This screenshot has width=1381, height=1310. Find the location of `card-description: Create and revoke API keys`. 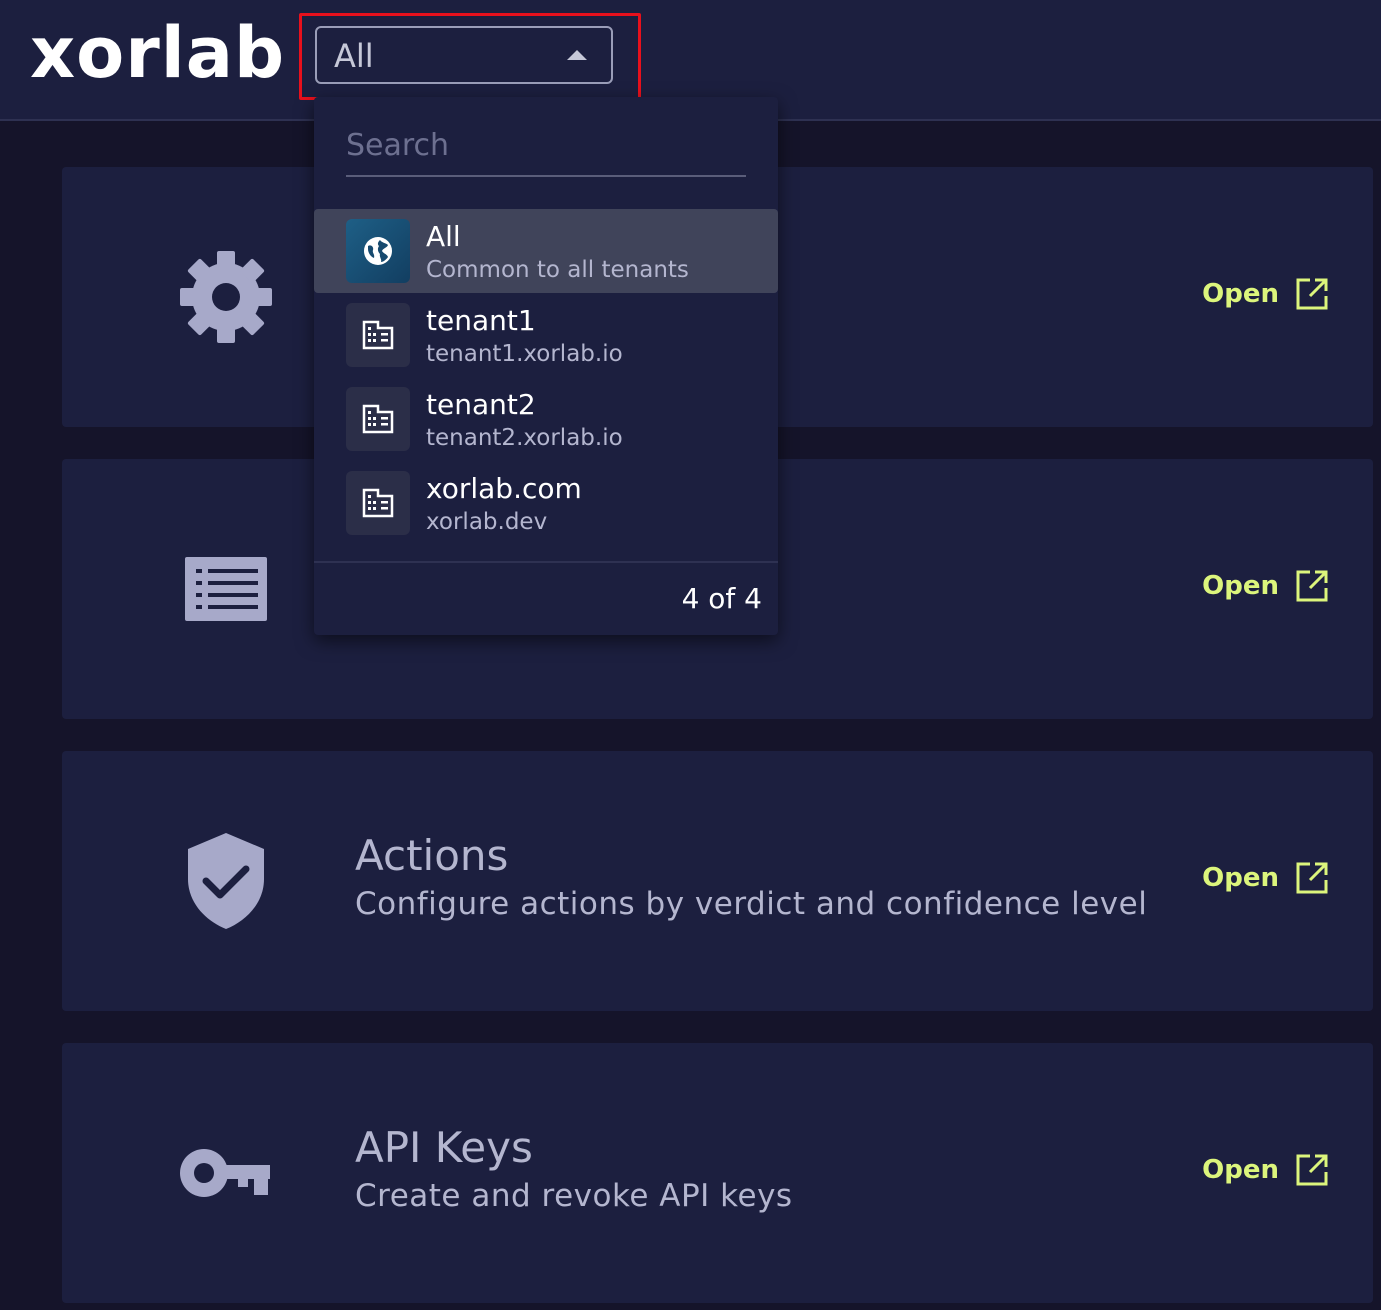

card-description: Create and revoke API keys is located at coordinates (574, 1196).